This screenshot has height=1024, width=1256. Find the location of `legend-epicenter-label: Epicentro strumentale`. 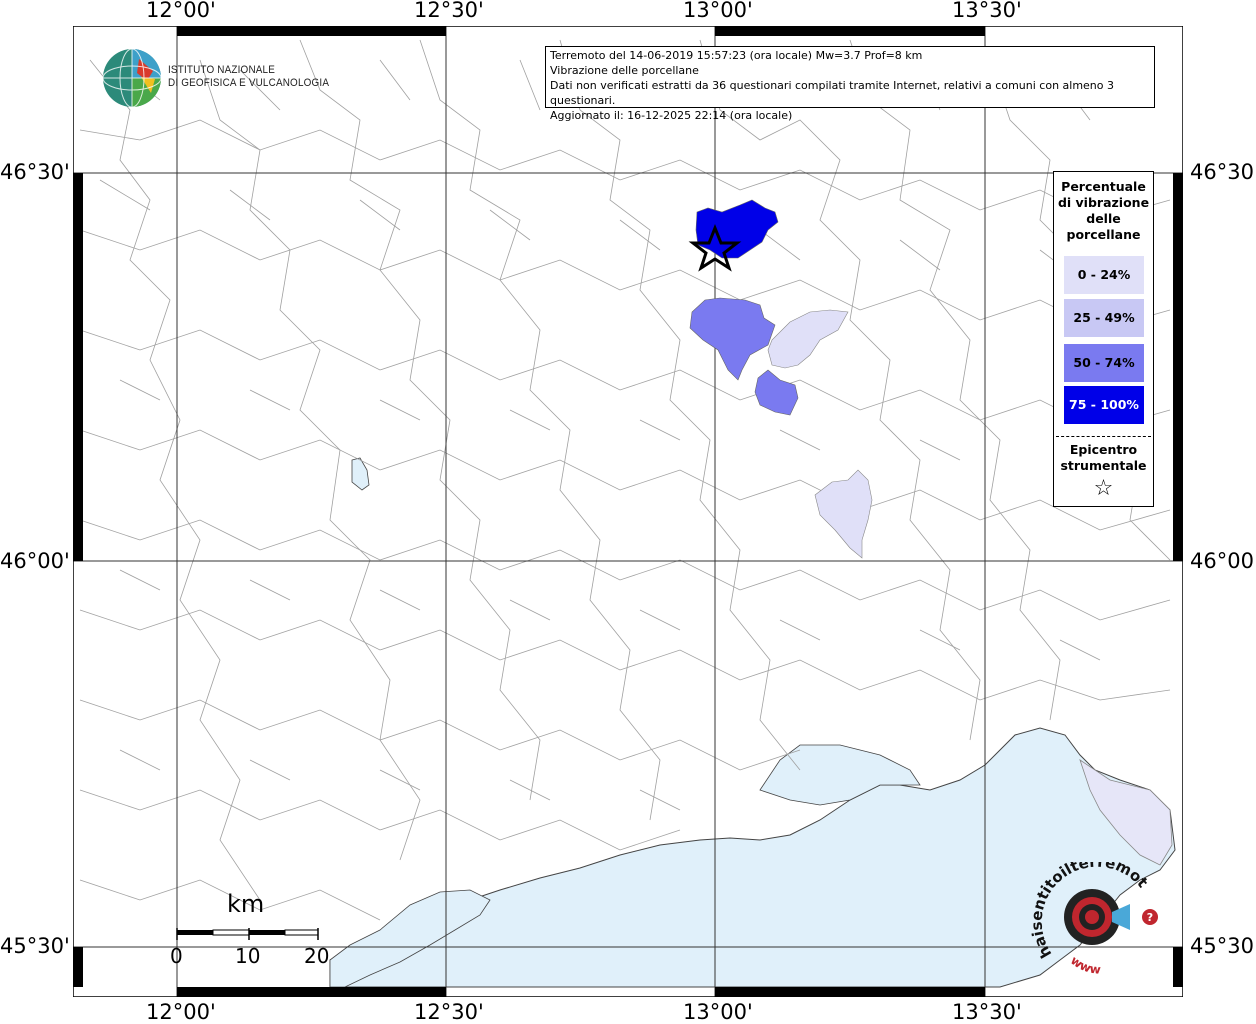

legend-epicenter-label: Epicentro strumentale is located at coordinates (1103, 457).